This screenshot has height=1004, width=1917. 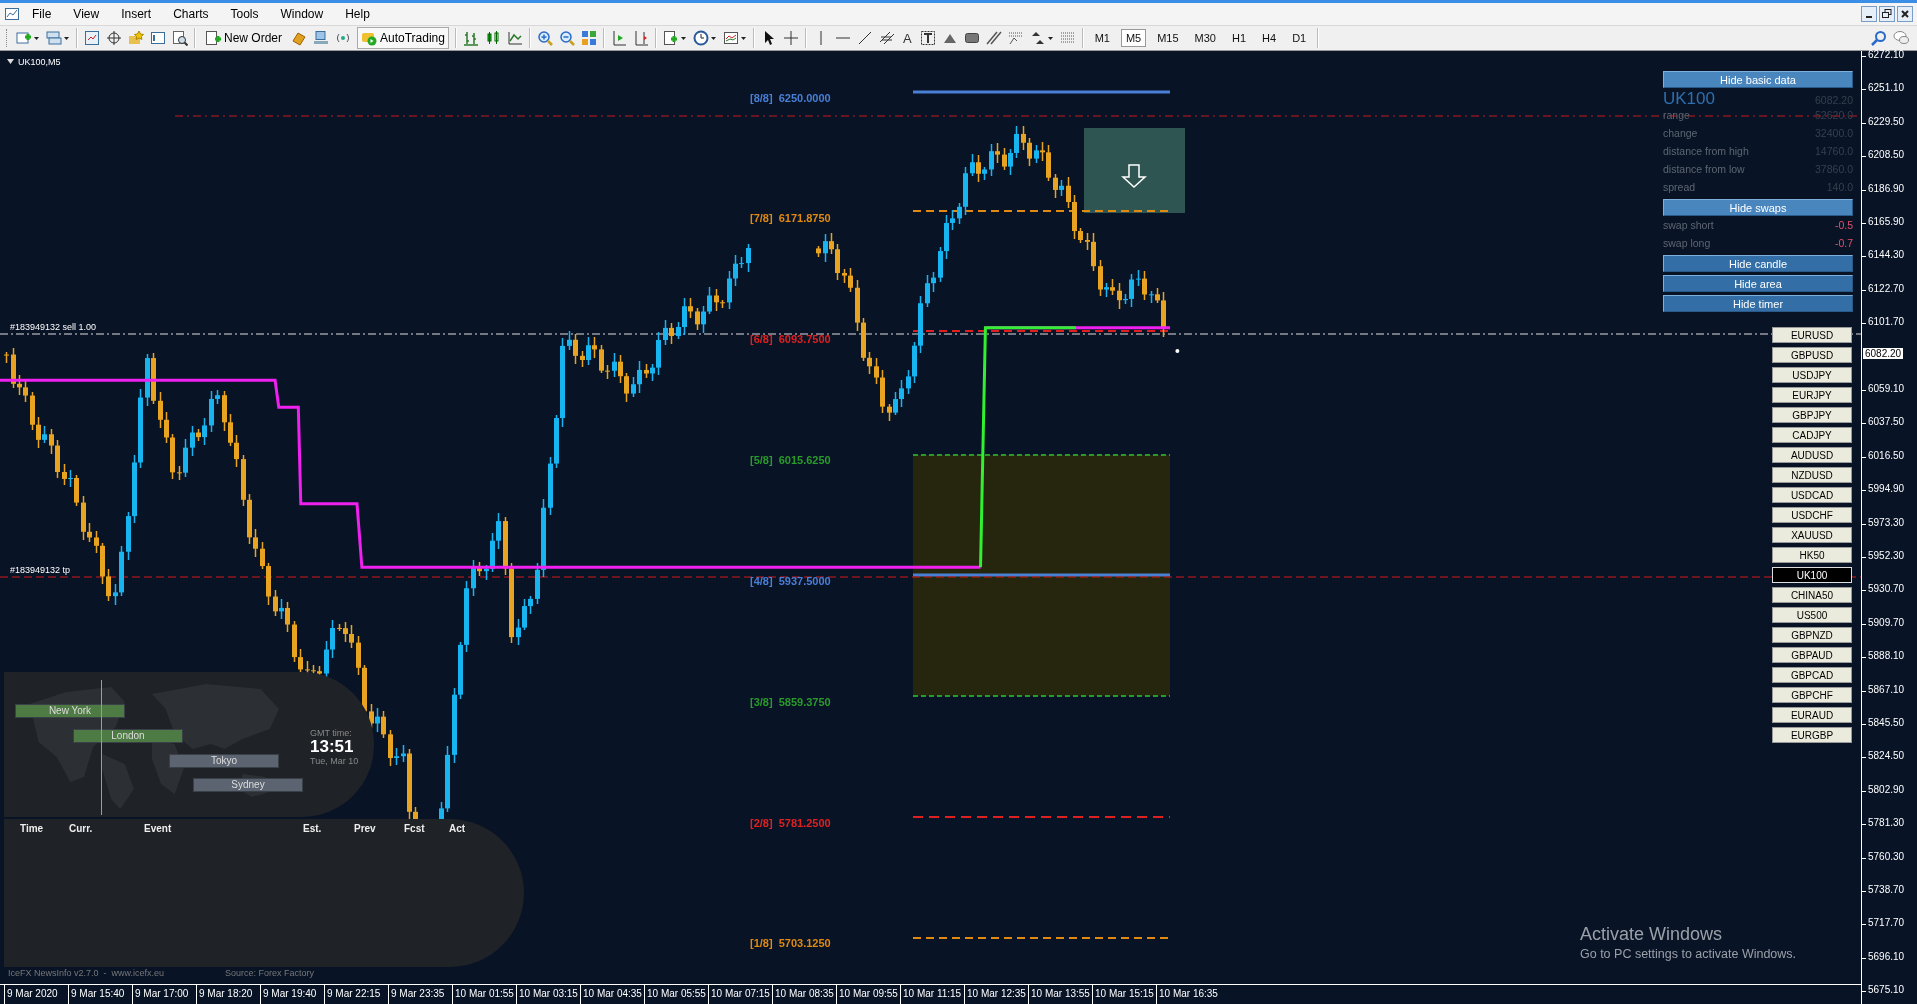 I want to click on session-bar: New York, so click(x=70, y=711).